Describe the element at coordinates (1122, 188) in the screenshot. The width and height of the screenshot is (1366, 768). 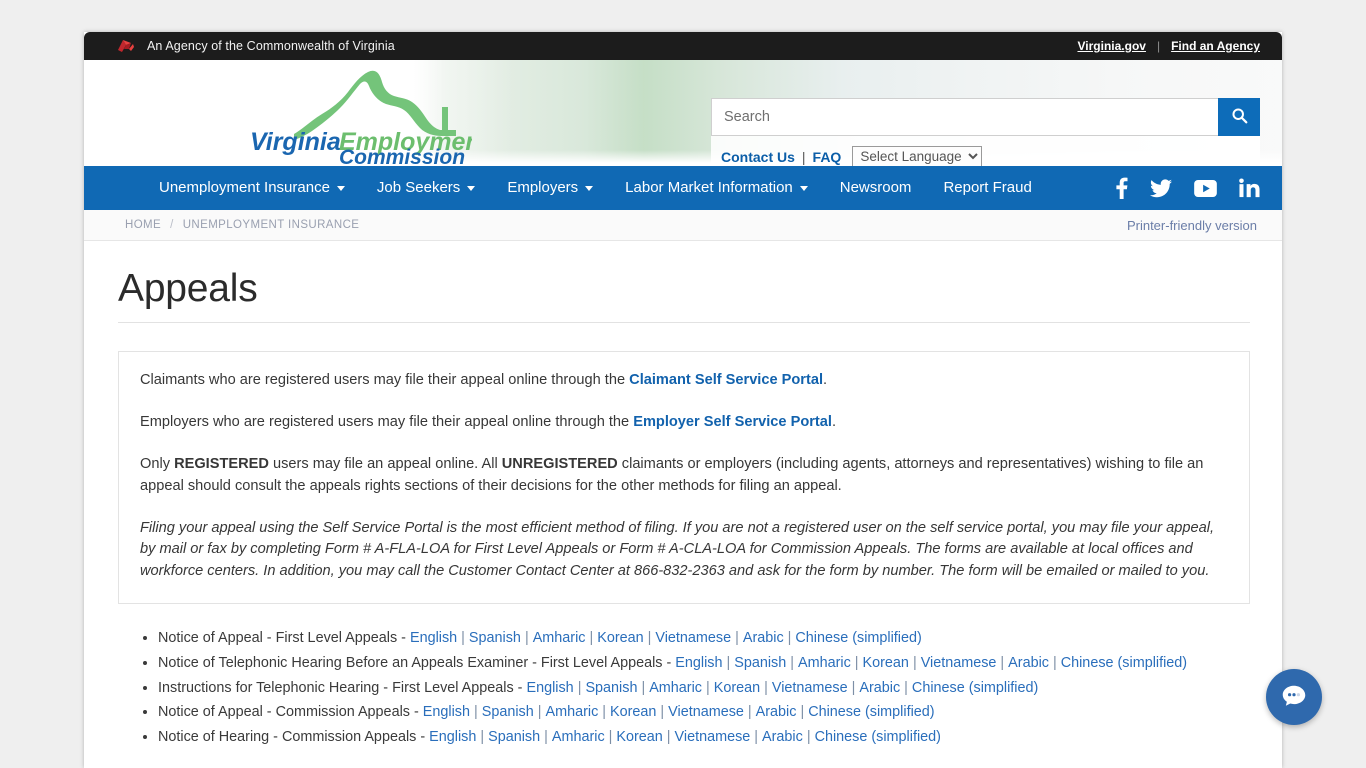
I see `facebook-icon` at that location.